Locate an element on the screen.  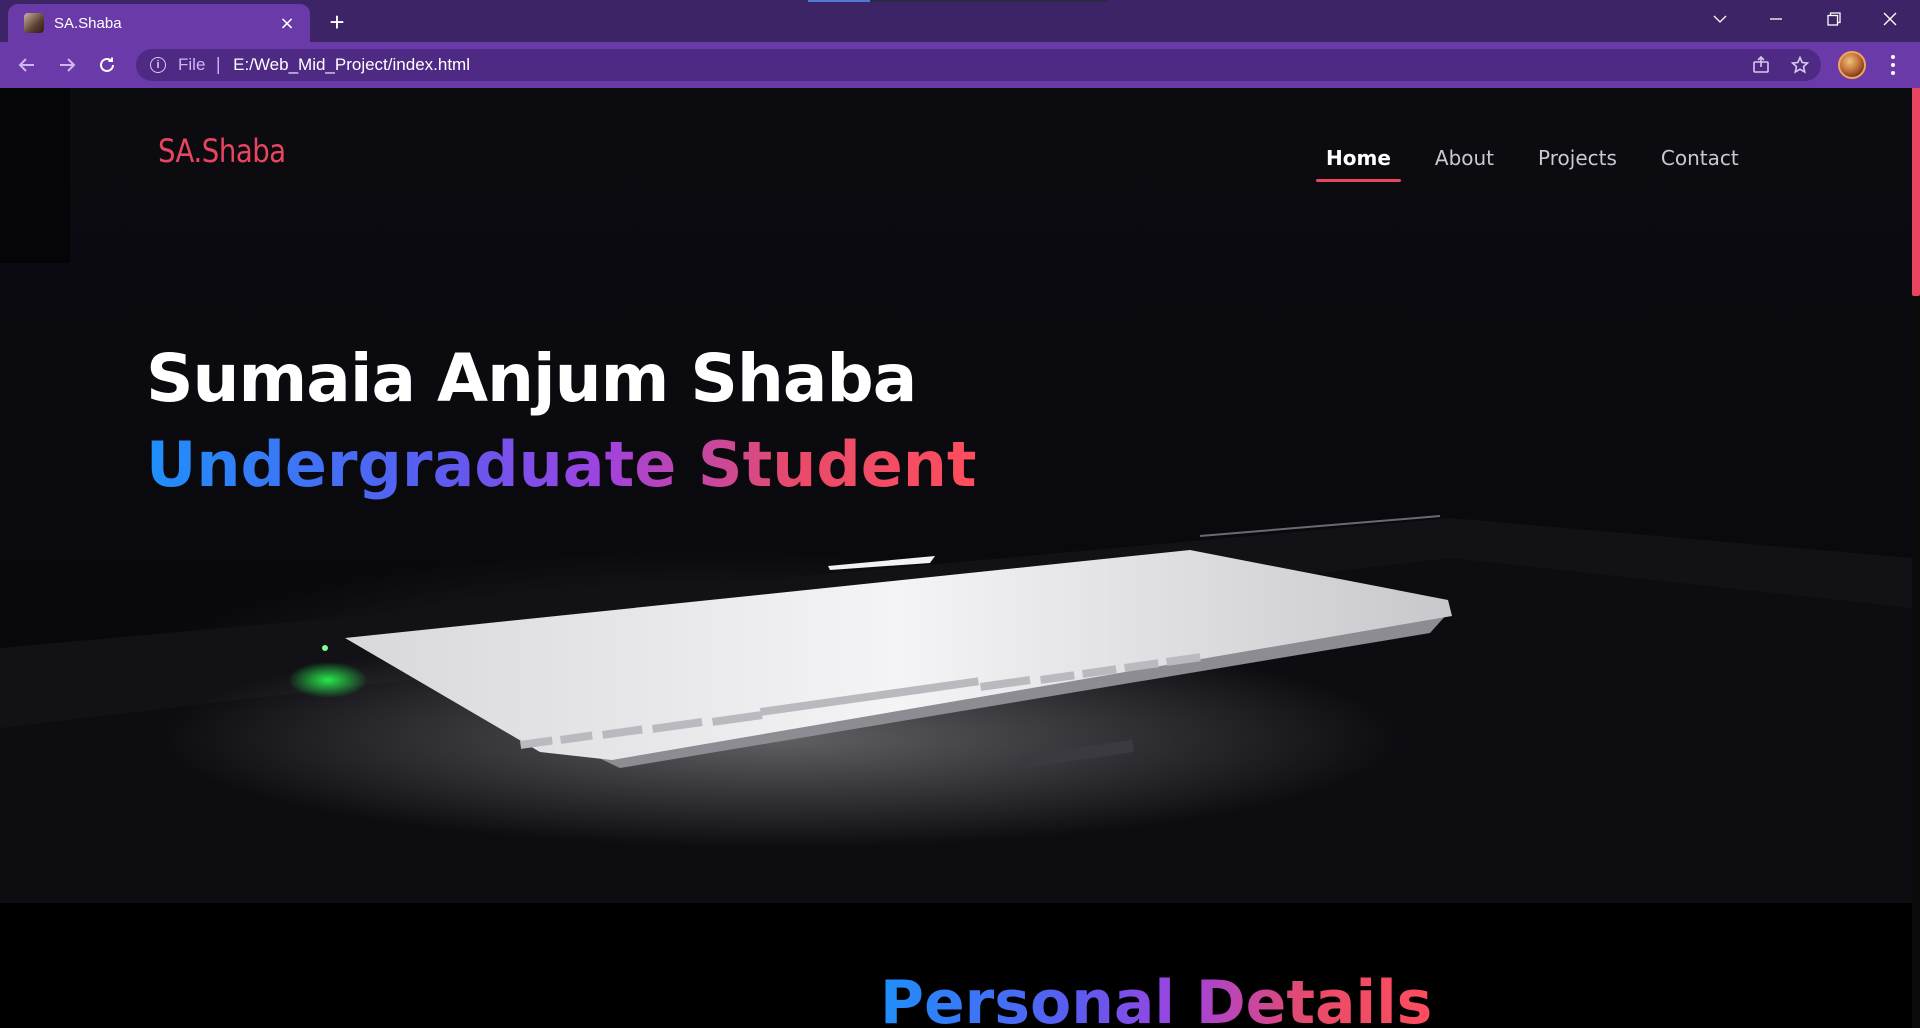
url-scheme: File is located at coordinates (192, 64).